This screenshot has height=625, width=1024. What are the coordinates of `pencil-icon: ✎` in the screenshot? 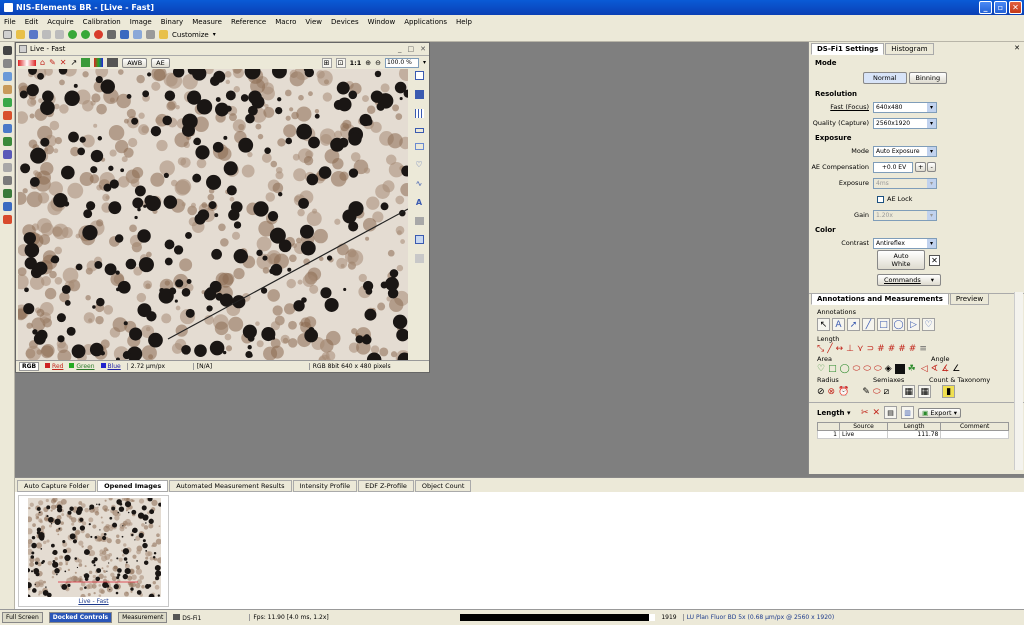 It's located at (52, 62).